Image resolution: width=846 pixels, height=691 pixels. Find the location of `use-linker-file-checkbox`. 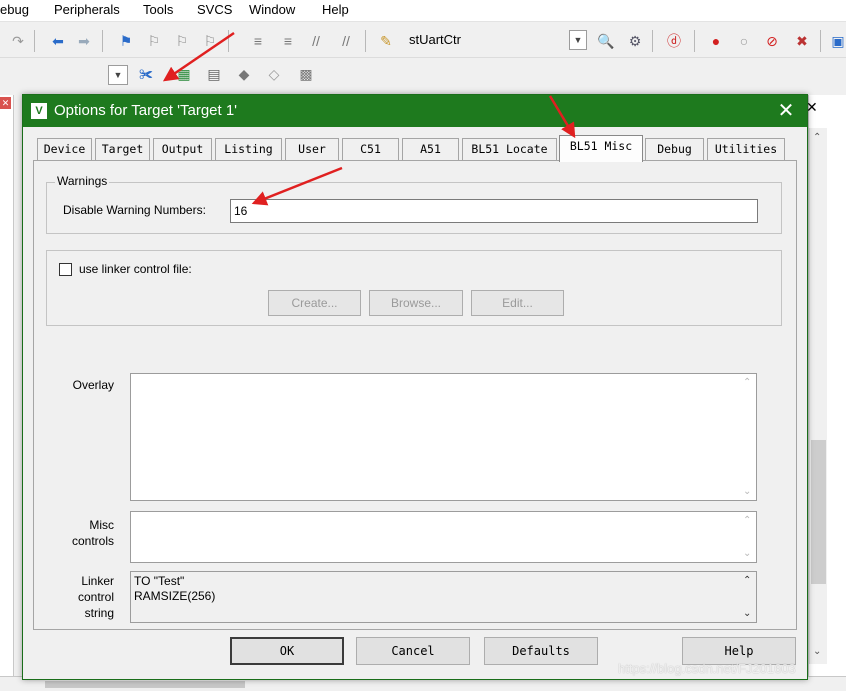

use-linker-file-checkbox is located at coordinates (65, 269).